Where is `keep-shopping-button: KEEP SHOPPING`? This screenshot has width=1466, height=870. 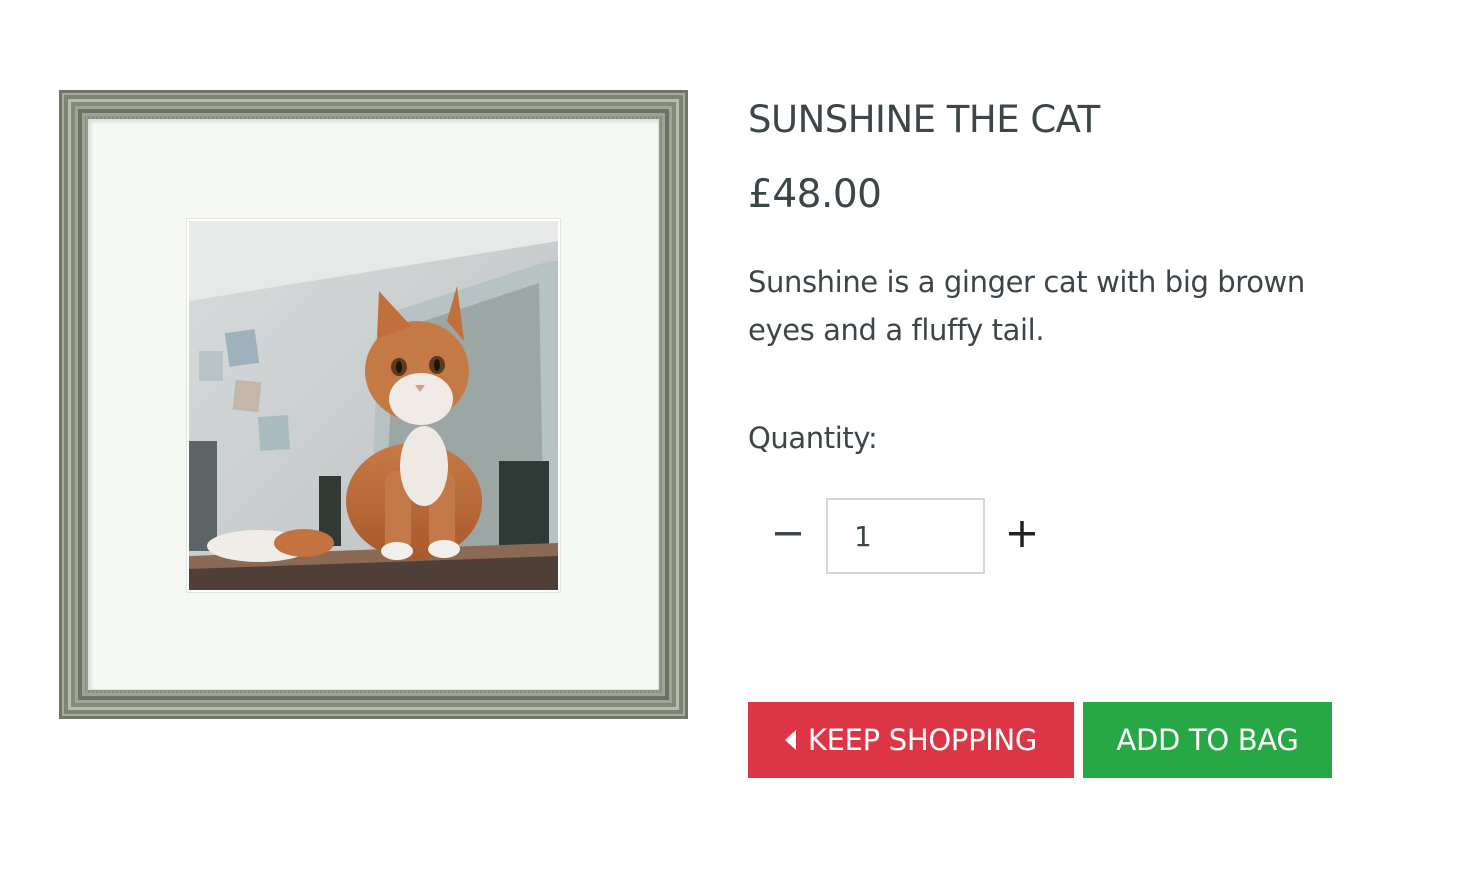 keep-shopping-button: KEEP SHOPPING is located at coordinates (911, 740).